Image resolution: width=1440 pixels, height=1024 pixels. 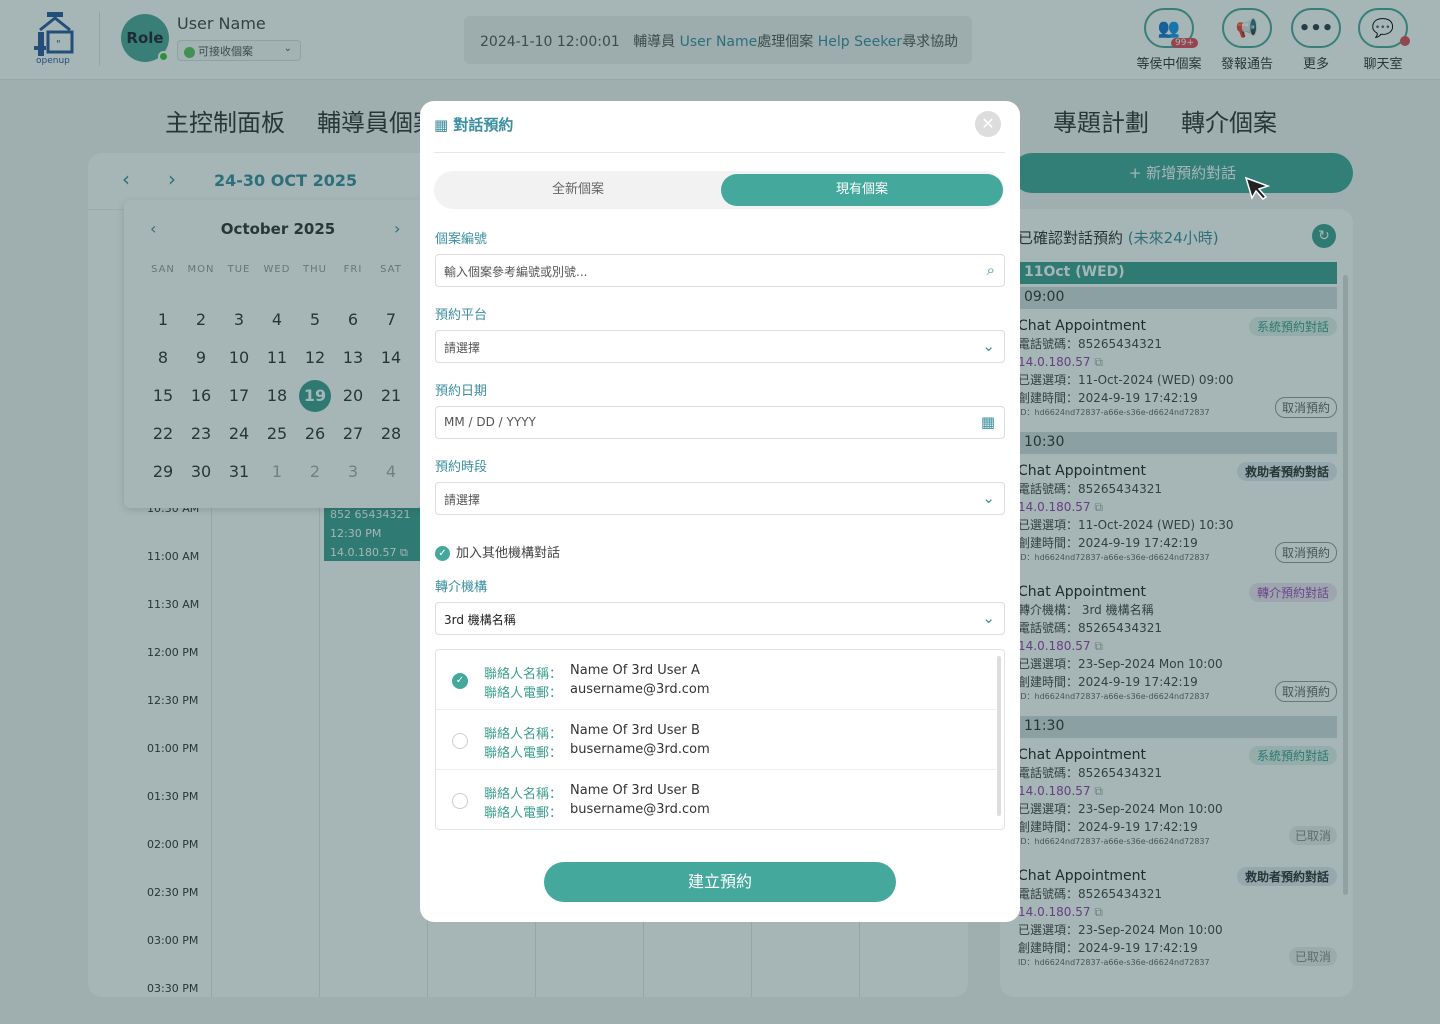 I want to click on contact-radio: ✓, so click(x=460, y=681).